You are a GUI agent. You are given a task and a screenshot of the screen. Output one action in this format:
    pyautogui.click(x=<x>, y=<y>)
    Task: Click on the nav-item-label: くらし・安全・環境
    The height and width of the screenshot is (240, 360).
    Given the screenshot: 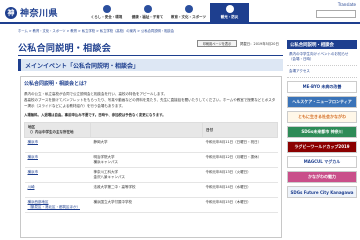 What is the action you would take?
    pyautogui.click(x=106, y=17)
    